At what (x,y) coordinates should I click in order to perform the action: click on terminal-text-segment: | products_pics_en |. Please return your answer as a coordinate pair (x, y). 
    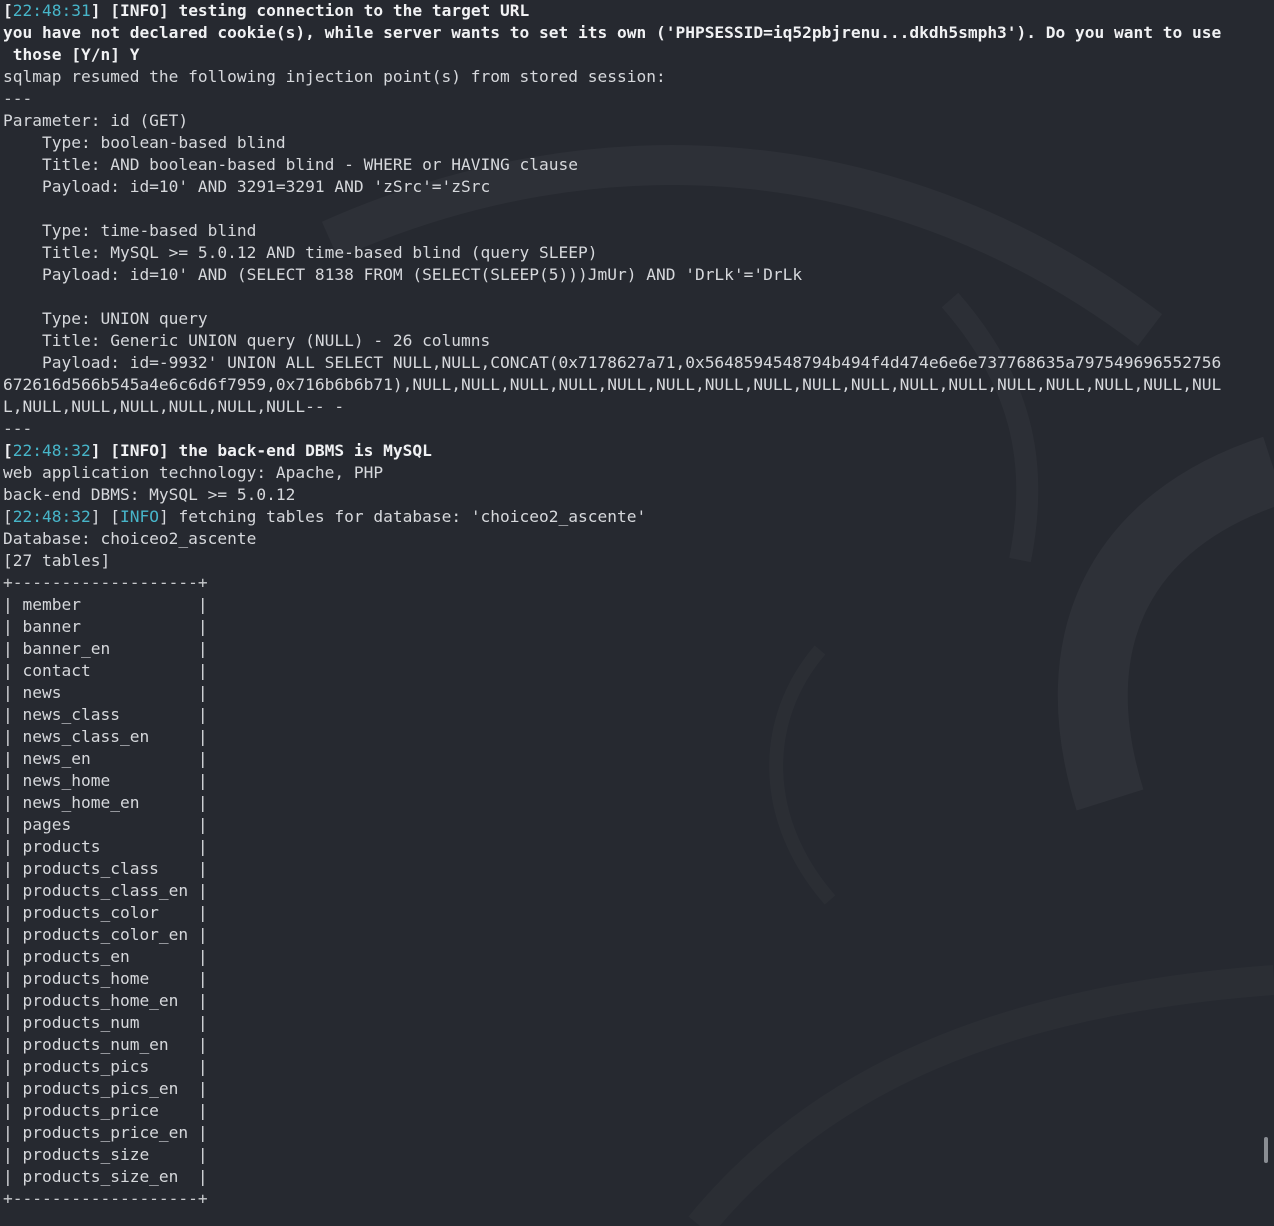
    Looking at the image, I should click on (105, 1088).